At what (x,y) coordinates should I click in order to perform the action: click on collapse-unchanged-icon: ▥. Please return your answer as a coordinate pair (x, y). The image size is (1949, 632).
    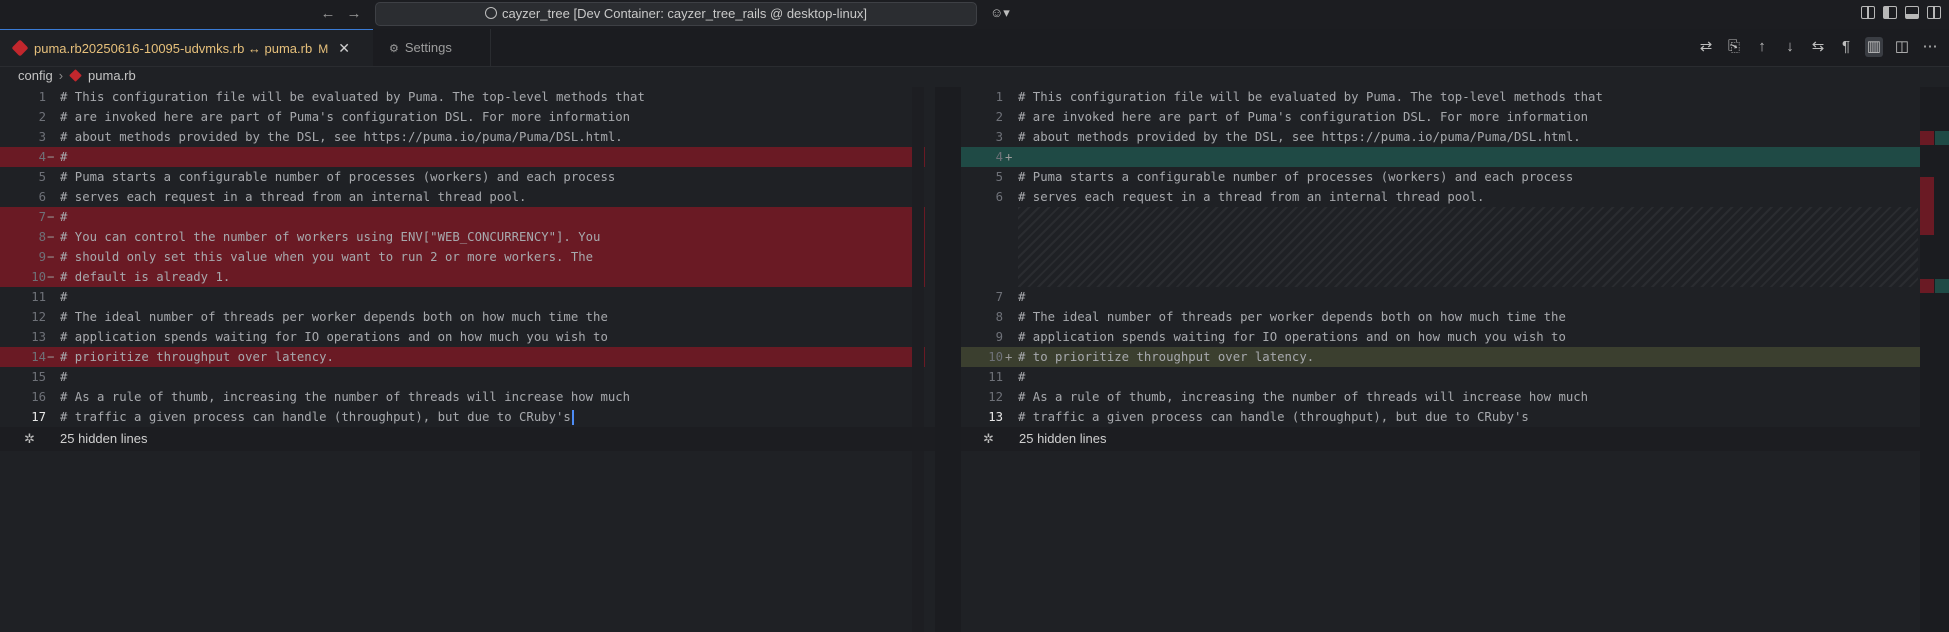
    Looking at the image, I should click on (1874, 47).